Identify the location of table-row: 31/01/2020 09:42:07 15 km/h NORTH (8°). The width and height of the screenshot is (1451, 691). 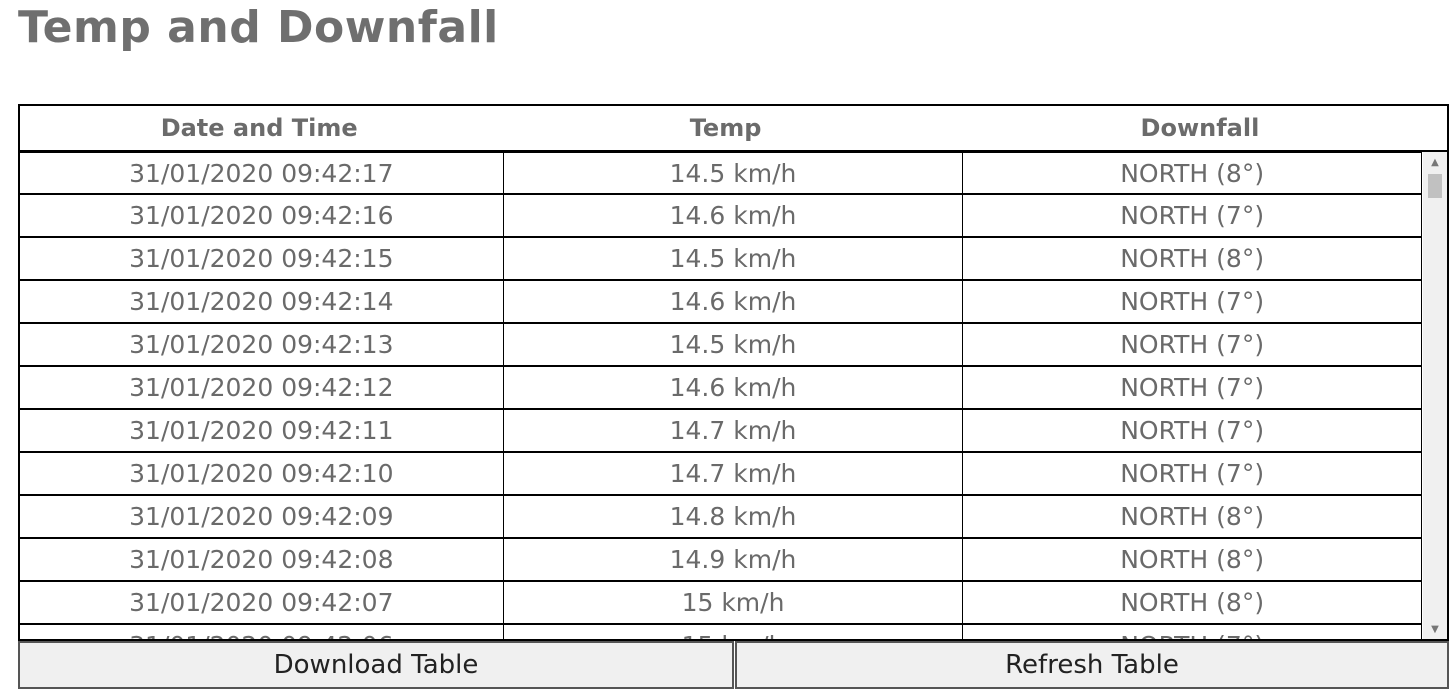
(720, 603).